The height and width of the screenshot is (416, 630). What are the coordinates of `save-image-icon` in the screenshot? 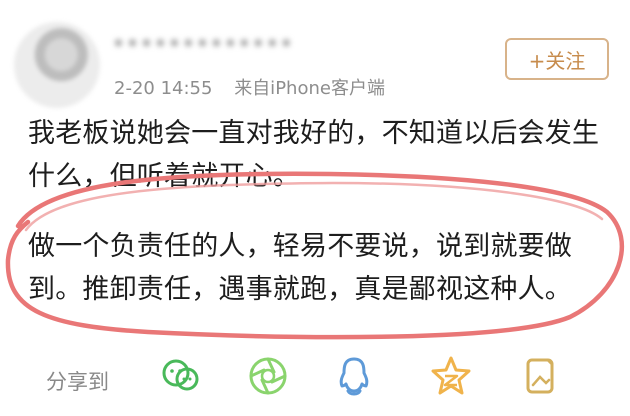 It's located at (540, 376).